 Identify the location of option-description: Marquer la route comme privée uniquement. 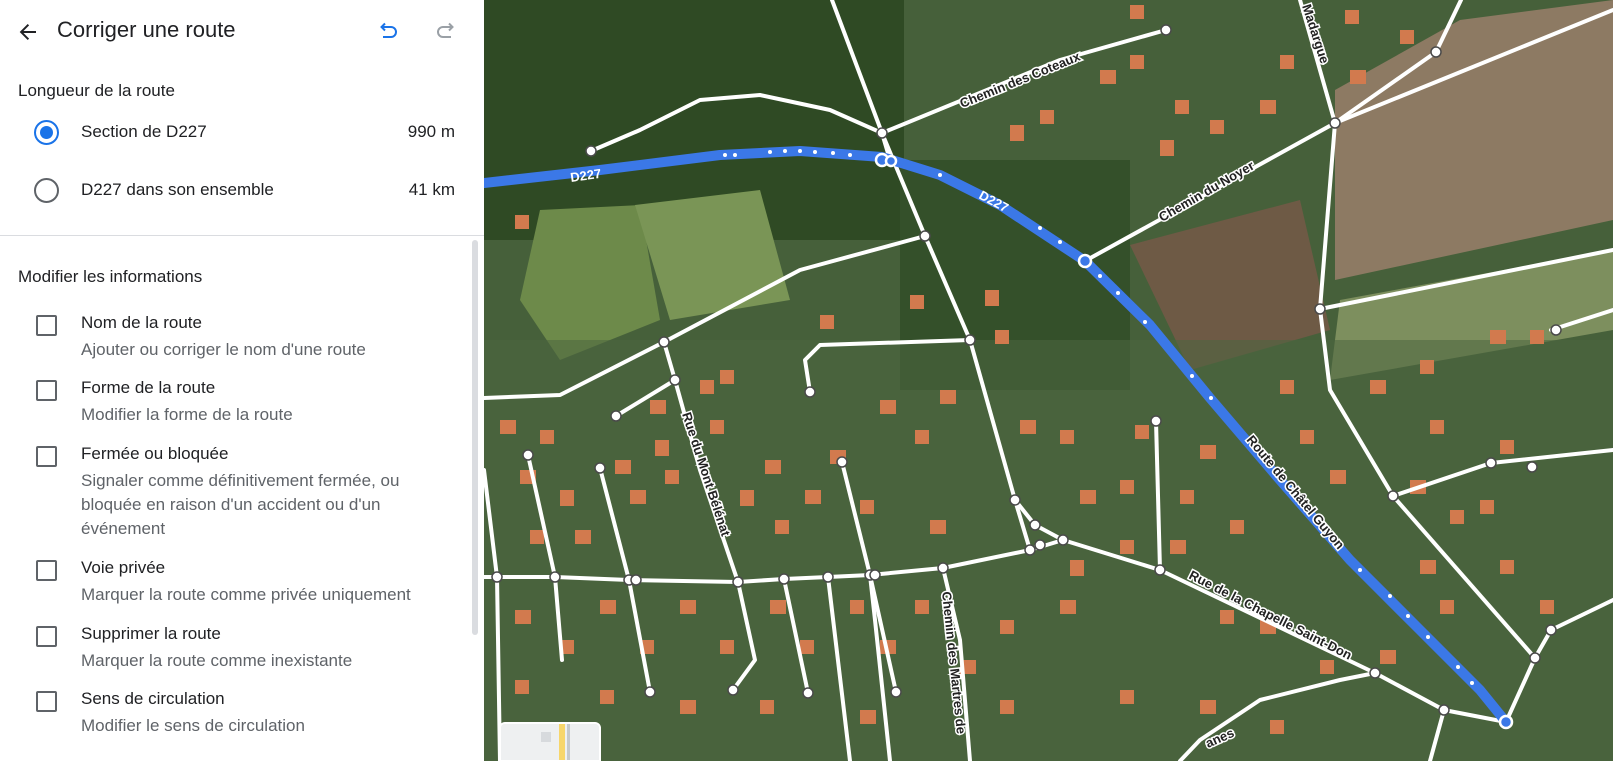
(246, 594).